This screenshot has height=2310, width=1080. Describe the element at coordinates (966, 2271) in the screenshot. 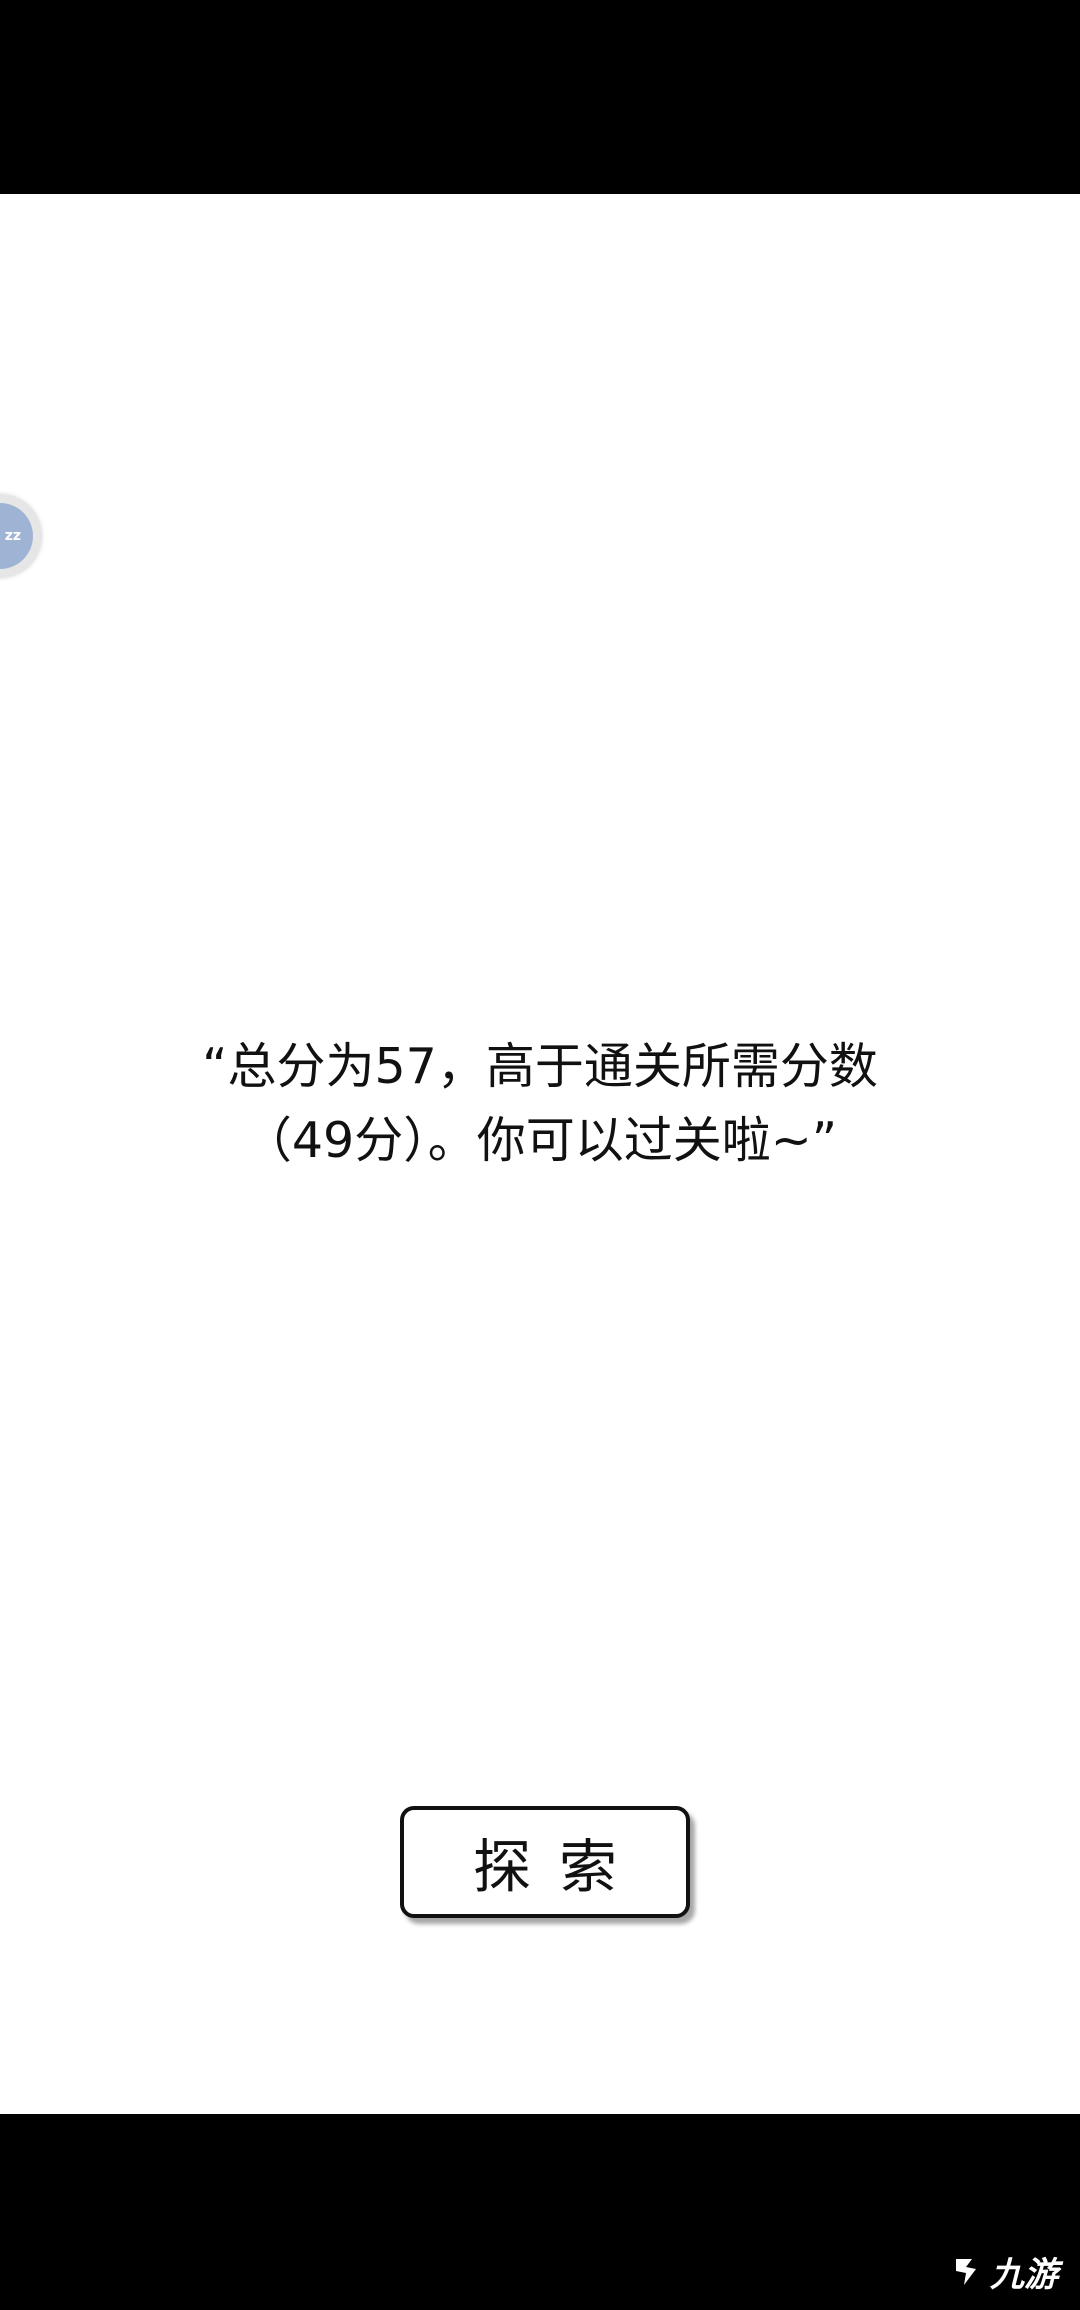

I see `jiuyou-logo-icon` at that location.